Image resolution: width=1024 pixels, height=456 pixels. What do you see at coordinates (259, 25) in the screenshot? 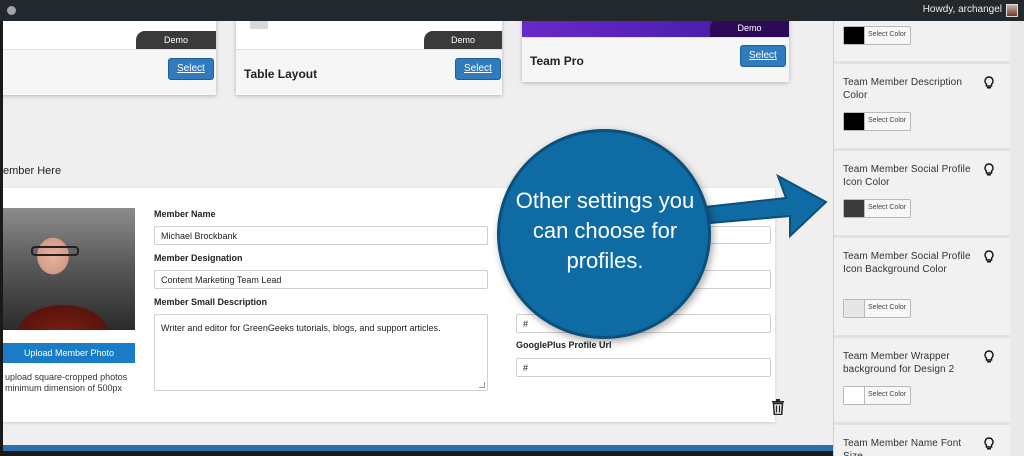
I see `layout-preview-thumb` at bounding box center [259, 25].